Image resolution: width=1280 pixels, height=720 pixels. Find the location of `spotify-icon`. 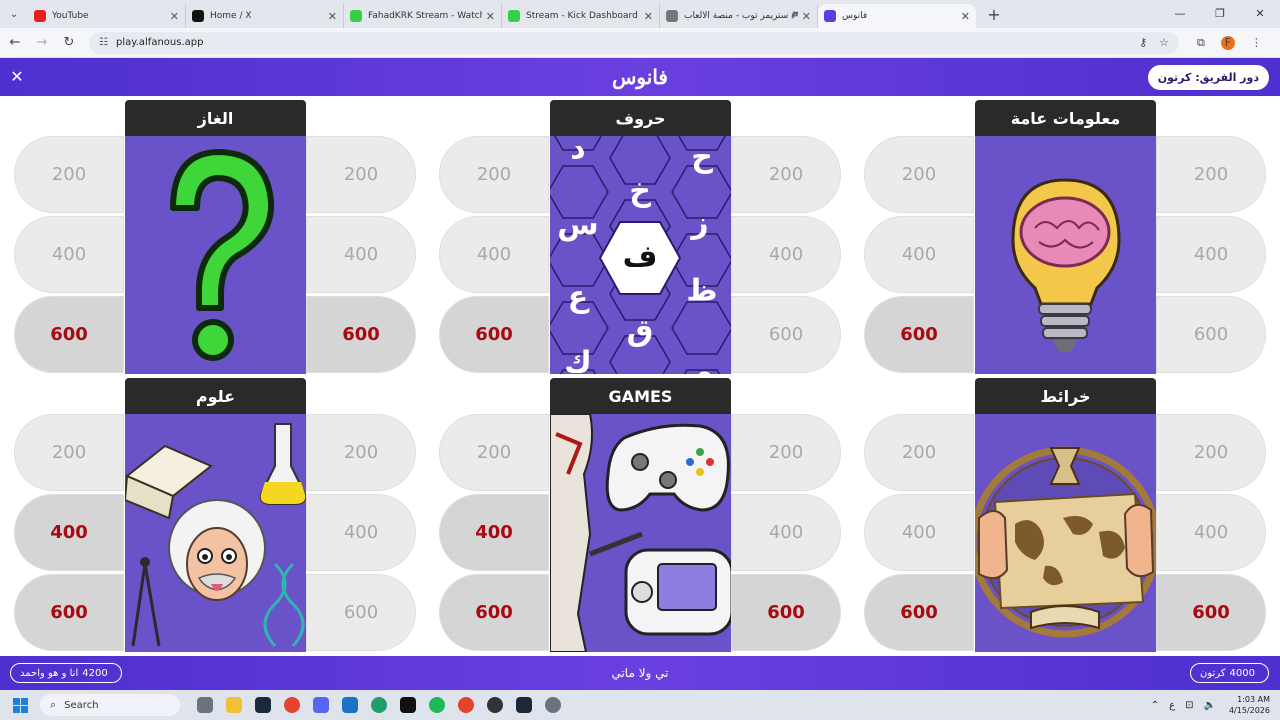

spotify-icon is located at coordinates (436, 705).